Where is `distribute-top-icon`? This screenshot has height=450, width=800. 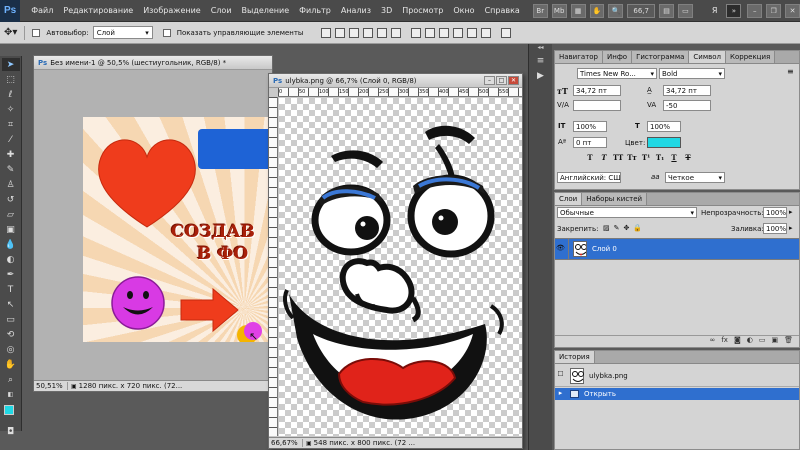
distribute-top-icon is located at coordinates (416, 32).